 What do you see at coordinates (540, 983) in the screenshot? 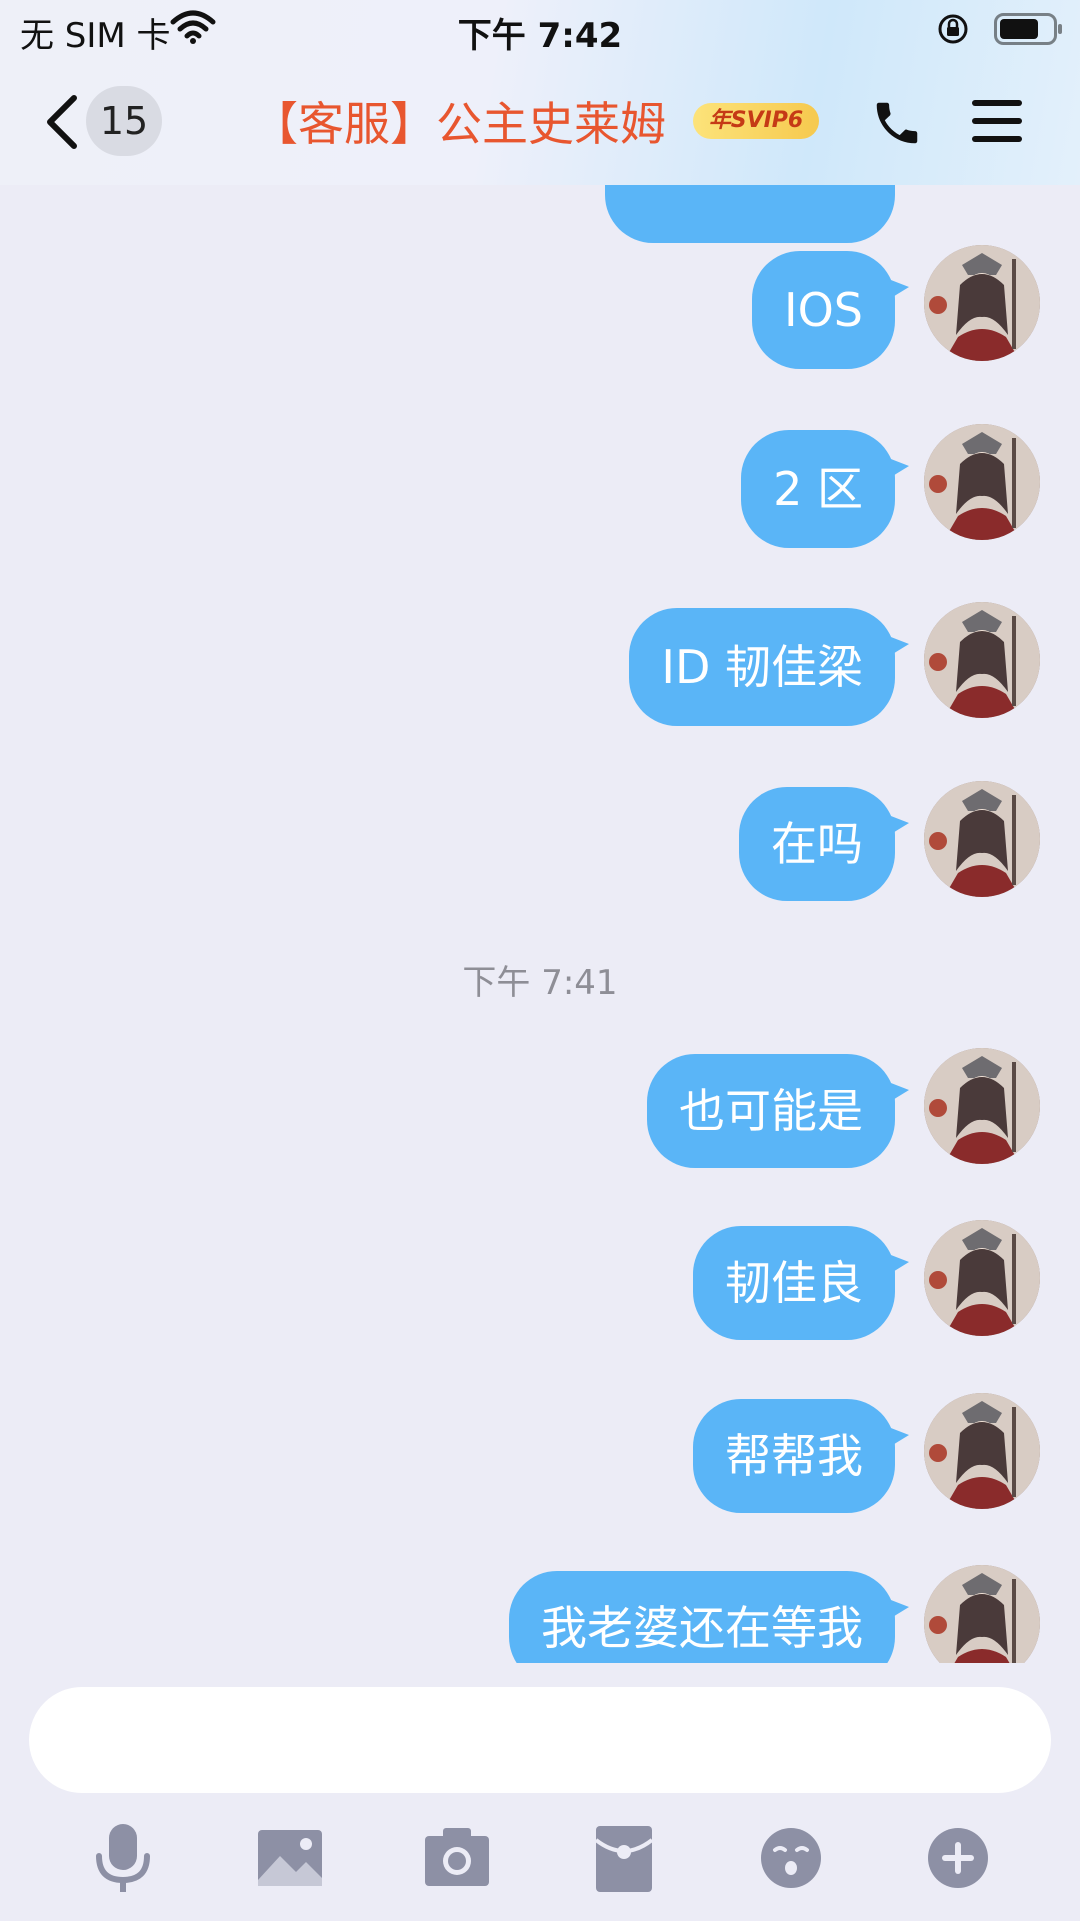
I see `message-timestamp: 下午 7:41` at bounding box center [540, 983].